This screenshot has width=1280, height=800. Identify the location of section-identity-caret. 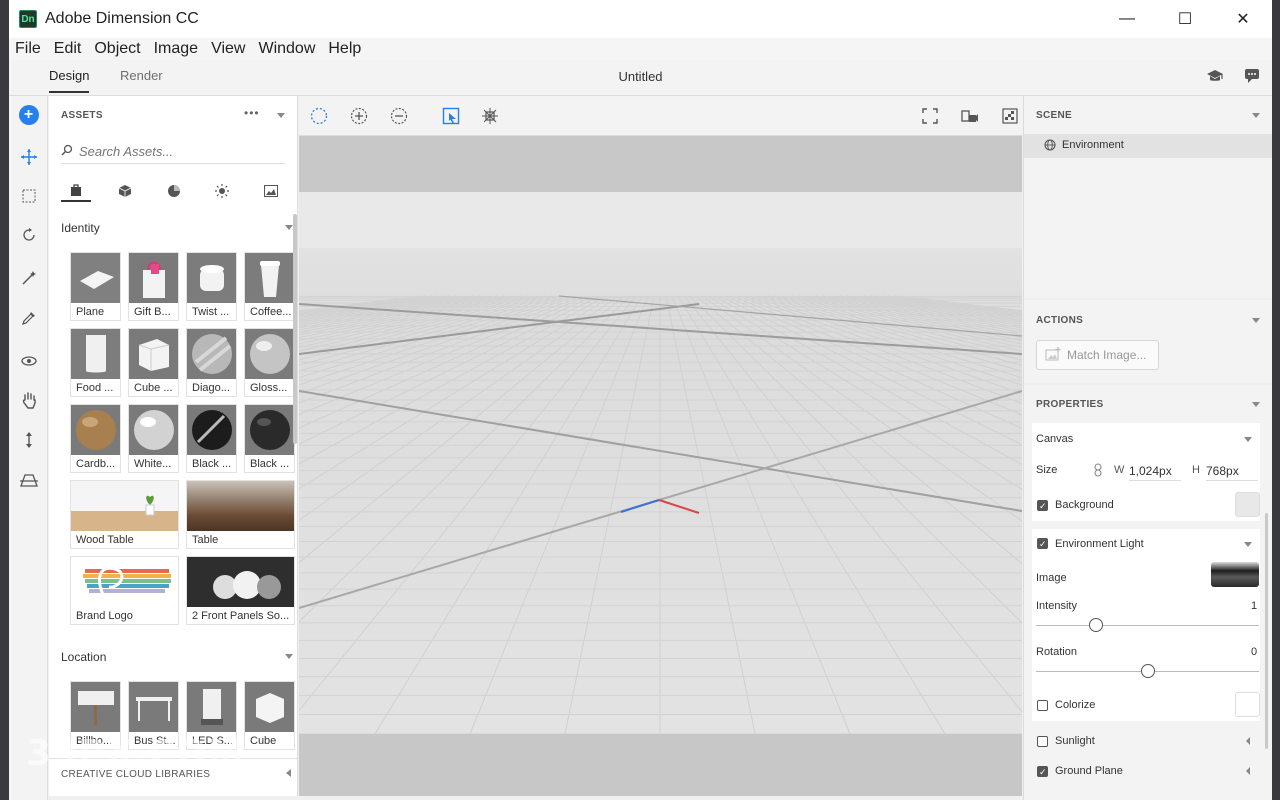
(289, 227).